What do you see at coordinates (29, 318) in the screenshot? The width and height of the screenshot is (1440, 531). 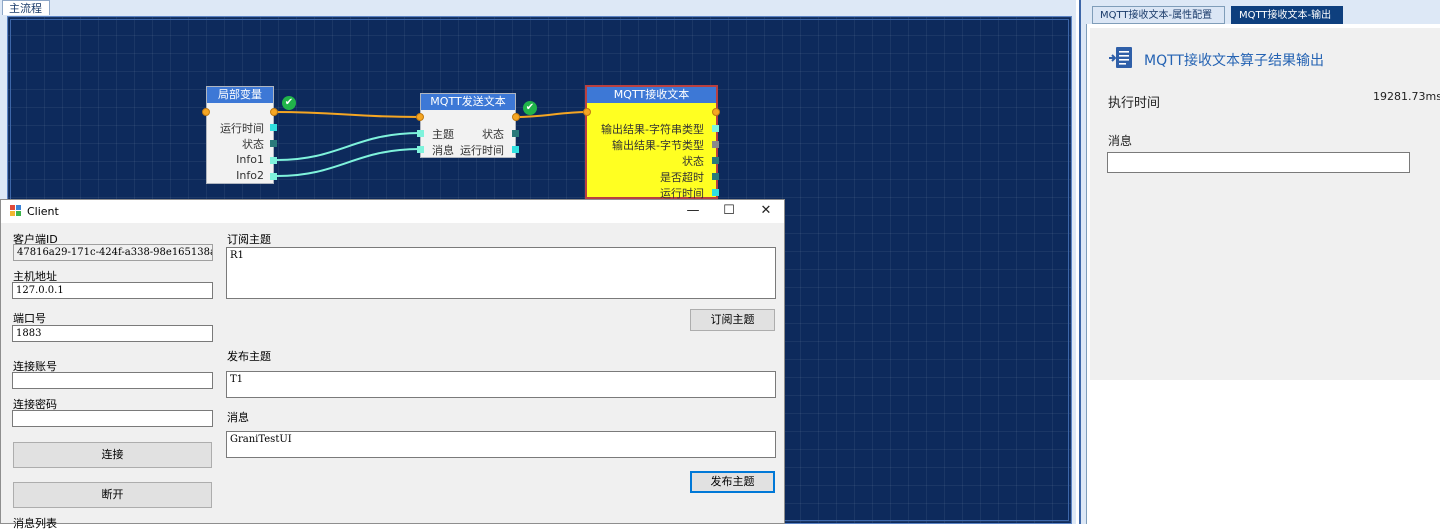 I see `port-label: 端口号` at bounding box center [29, 318].